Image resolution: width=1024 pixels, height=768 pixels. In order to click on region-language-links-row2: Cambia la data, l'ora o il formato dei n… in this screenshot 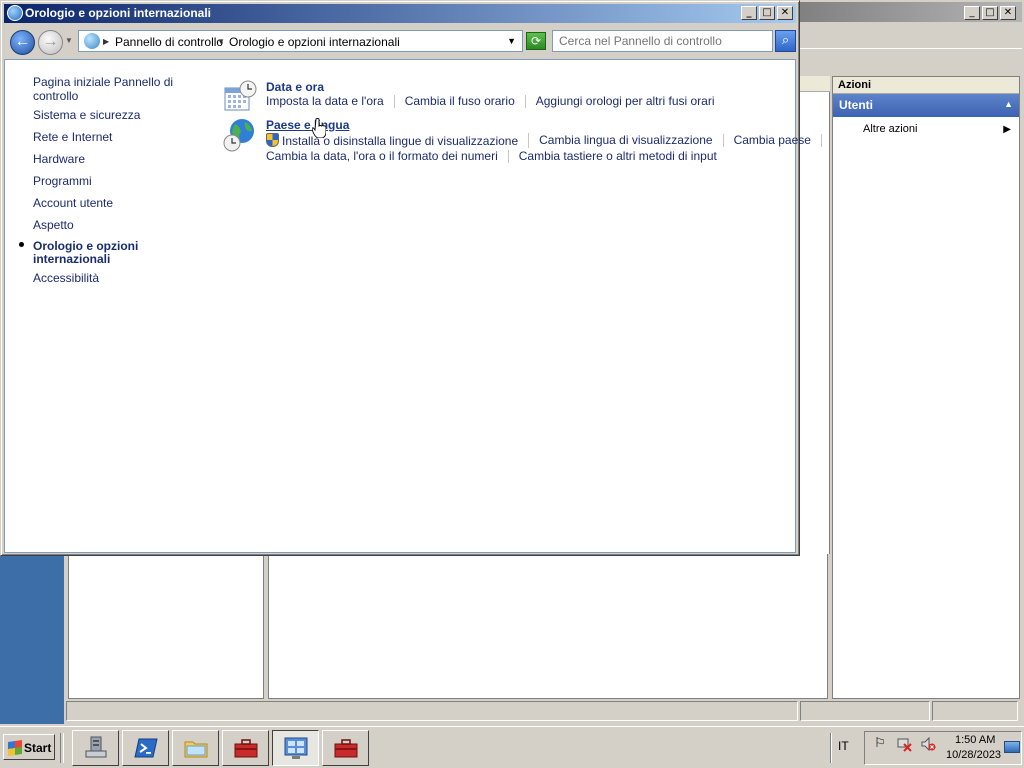, I will do `click(496, 156)`.